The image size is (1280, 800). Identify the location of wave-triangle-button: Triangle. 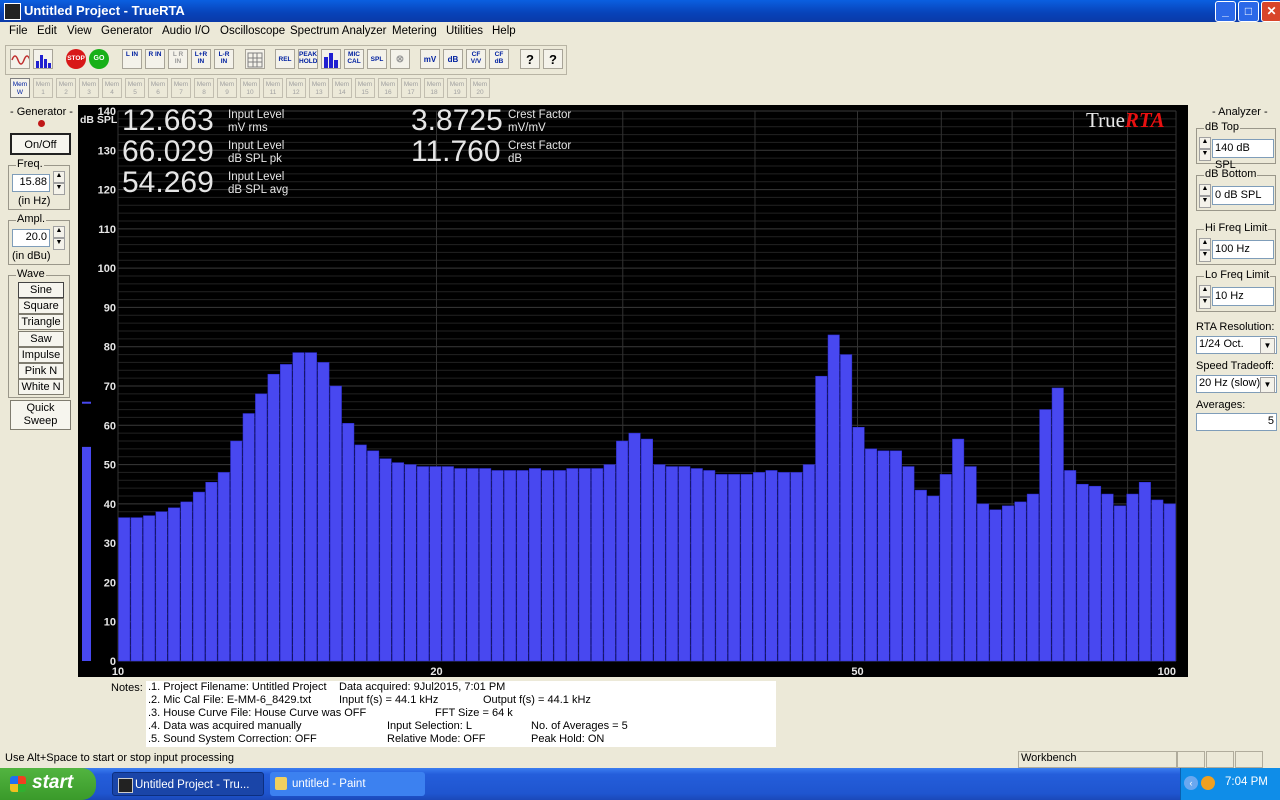
(41, 322).